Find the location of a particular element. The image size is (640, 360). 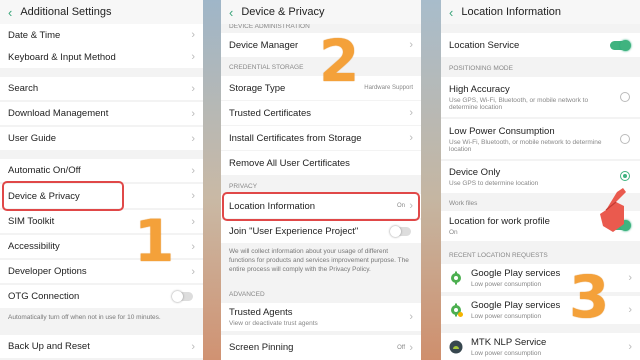

menu-item-join-project: Join "User Experience Project" is located at coordinates (321, 231).